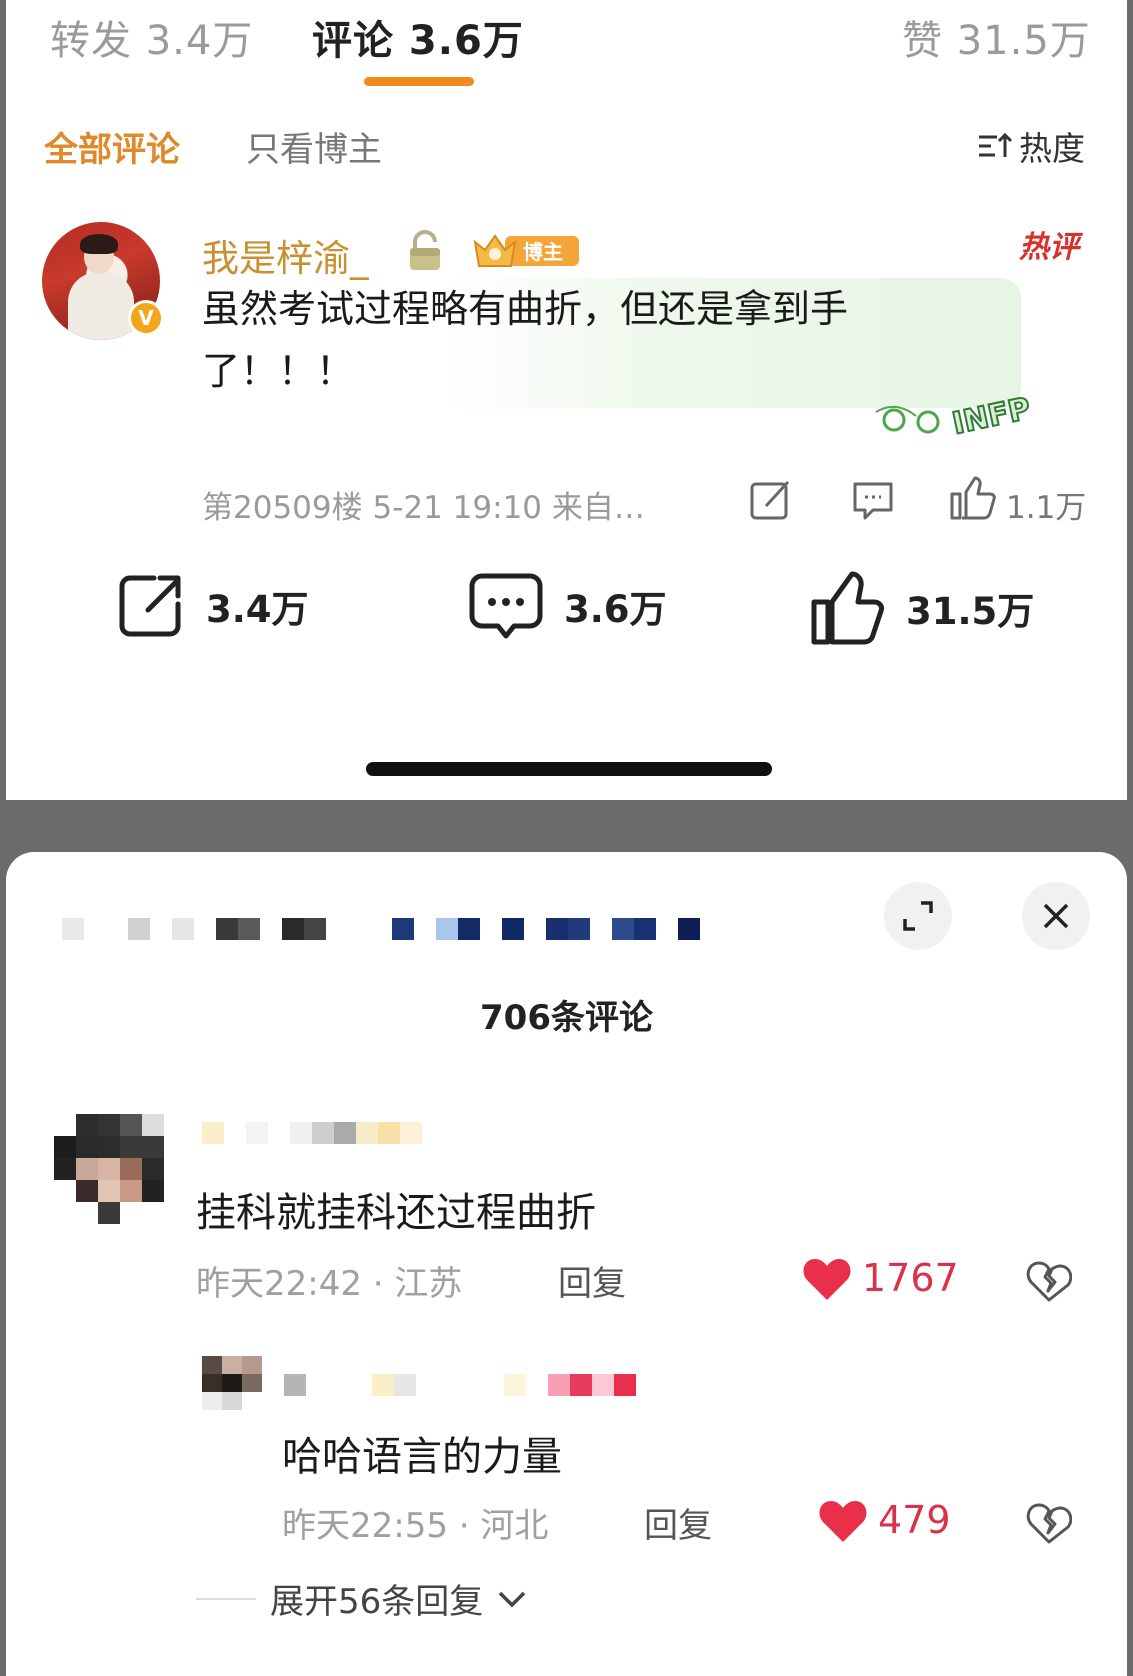 This screenshot has width=1133, height=1676. What do you see at coordinates (566, 45) in the screenshot?
I see `post-tabs: 转发 3.4万 评论 3.6万 赞 31.5万` at bounding box center [566, 45].